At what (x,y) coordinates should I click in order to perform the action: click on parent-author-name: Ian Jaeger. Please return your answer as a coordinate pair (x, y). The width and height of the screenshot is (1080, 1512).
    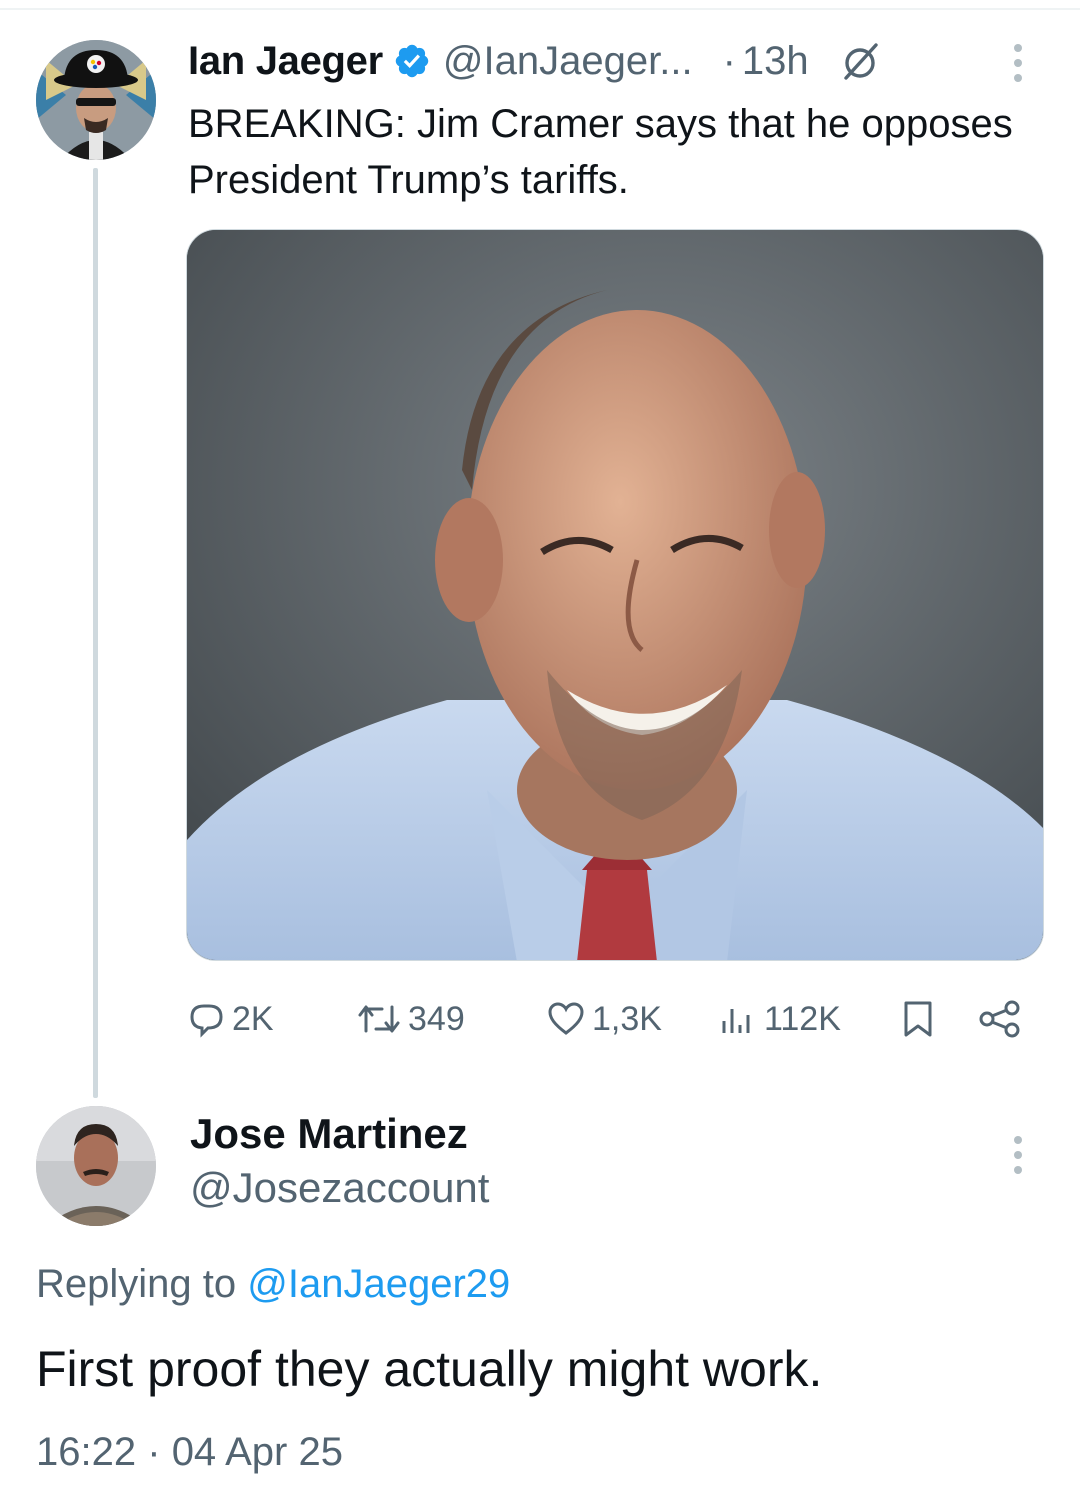
    Looking at the image, I should click on (285, 61).